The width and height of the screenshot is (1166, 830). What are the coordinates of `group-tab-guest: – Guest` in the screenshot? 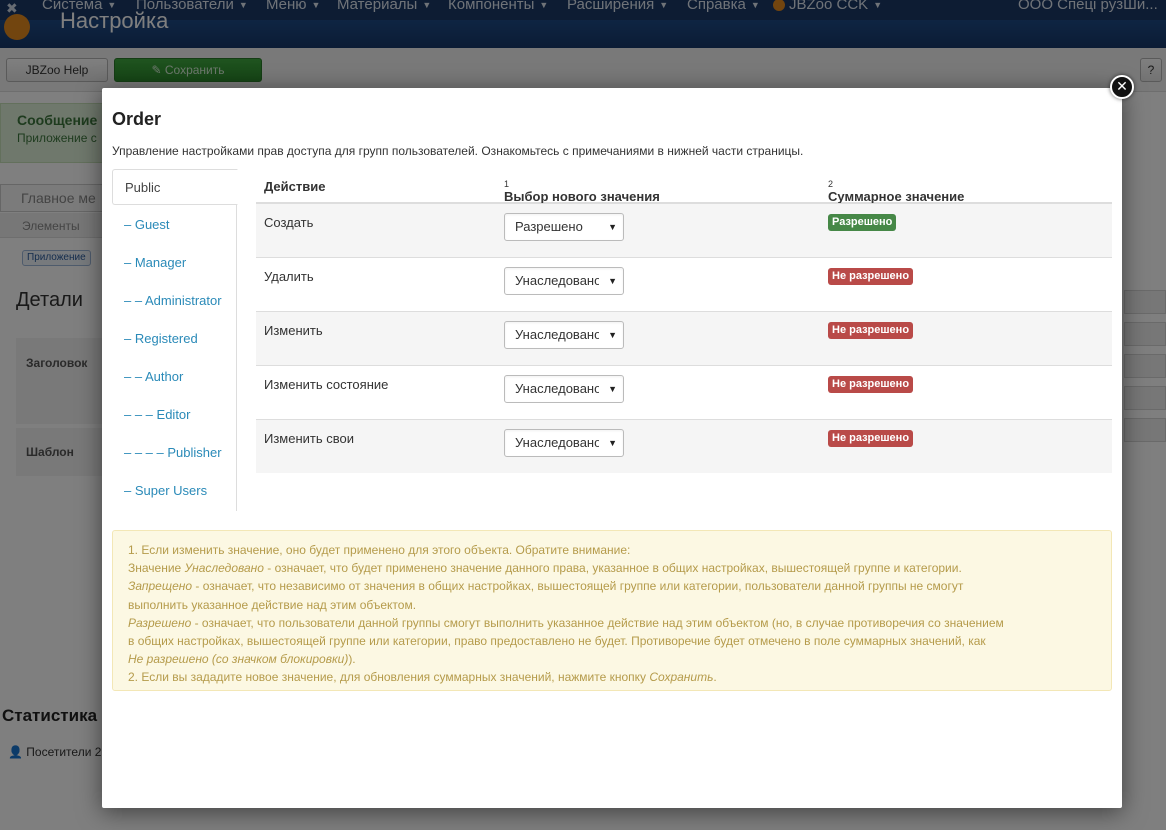 It's located at (174, 225).